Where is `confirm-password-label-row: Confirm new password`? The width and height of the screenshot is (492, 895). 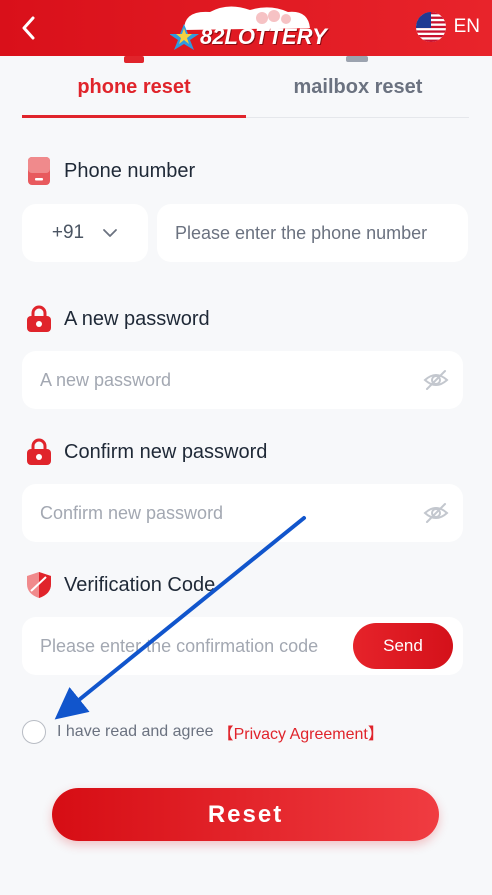 confirm-password-label-row: Confirm new password is located at coordinates (146, 452).